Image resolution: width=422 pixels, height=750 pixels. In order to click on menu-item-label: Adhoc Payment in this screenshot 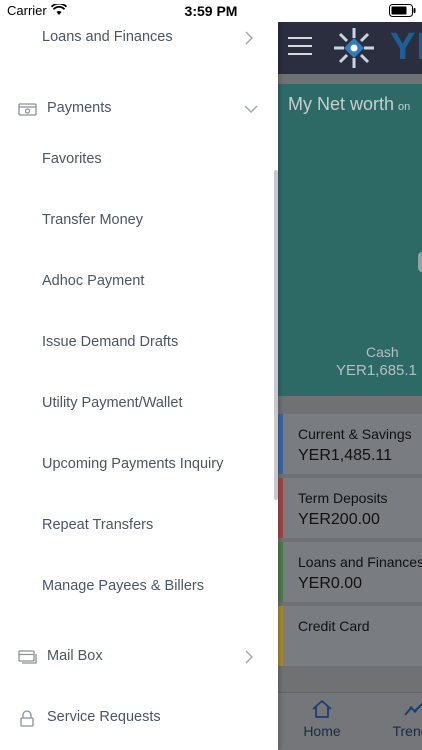, I will do `click(93, 281)`.